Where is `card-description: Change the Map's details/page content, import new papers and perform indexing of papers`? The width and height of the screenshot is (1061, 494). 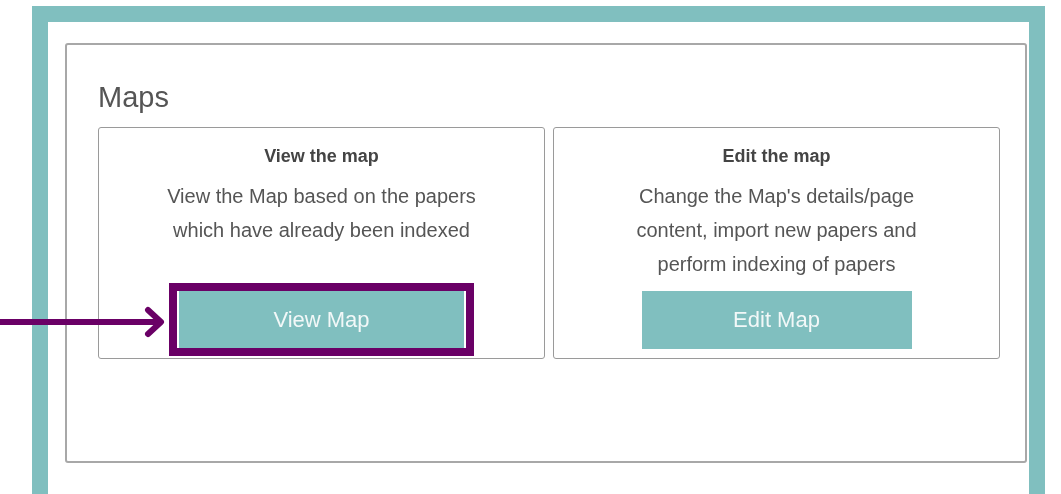
card-description: Change the Map's details/page content, import new papers and perform indexing of papers is located at coordinates (776, 230).